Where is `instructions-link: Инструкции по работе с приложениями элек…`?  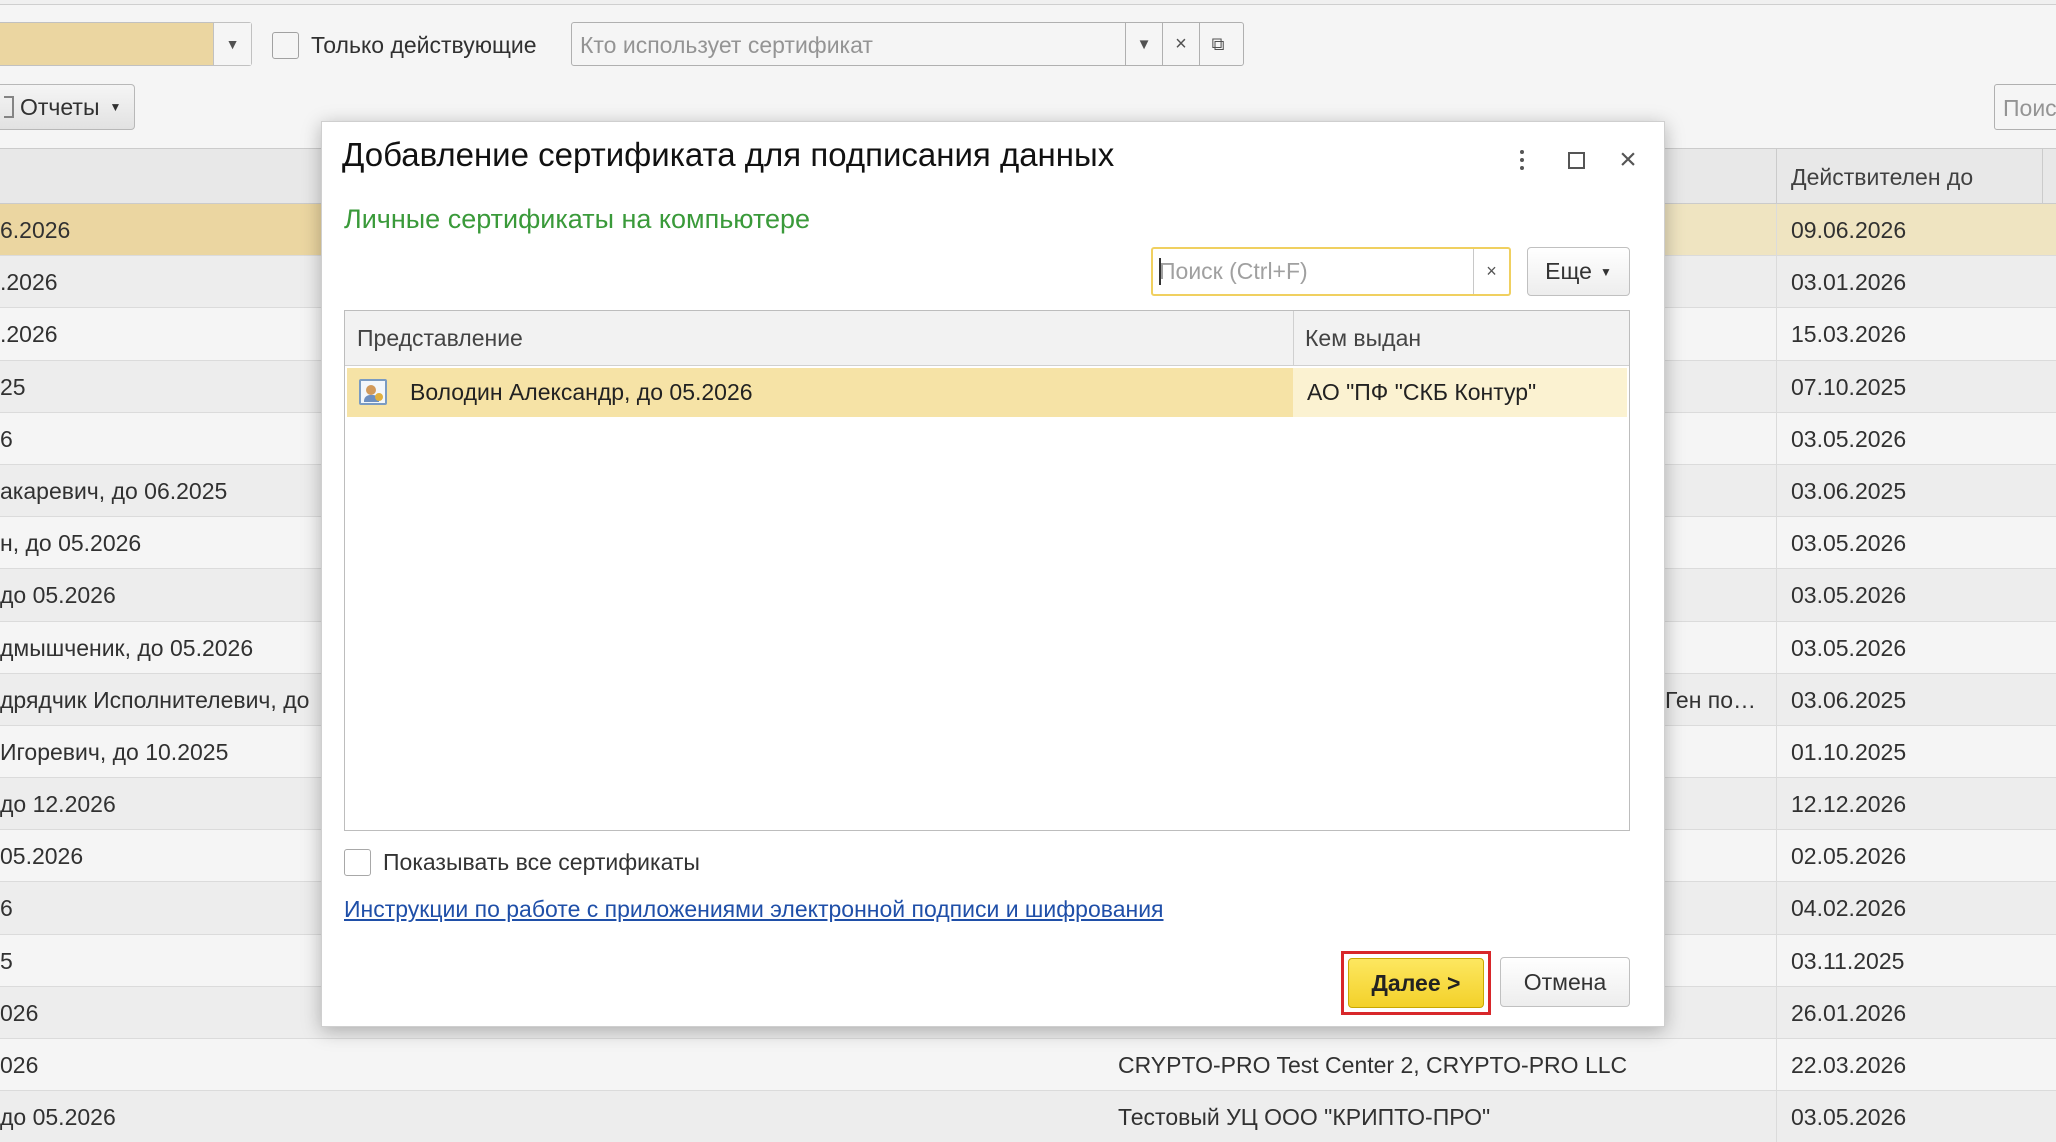 instructions-link: Инструкции по работе с приложениями элек… is located at coordinates (754, 909).